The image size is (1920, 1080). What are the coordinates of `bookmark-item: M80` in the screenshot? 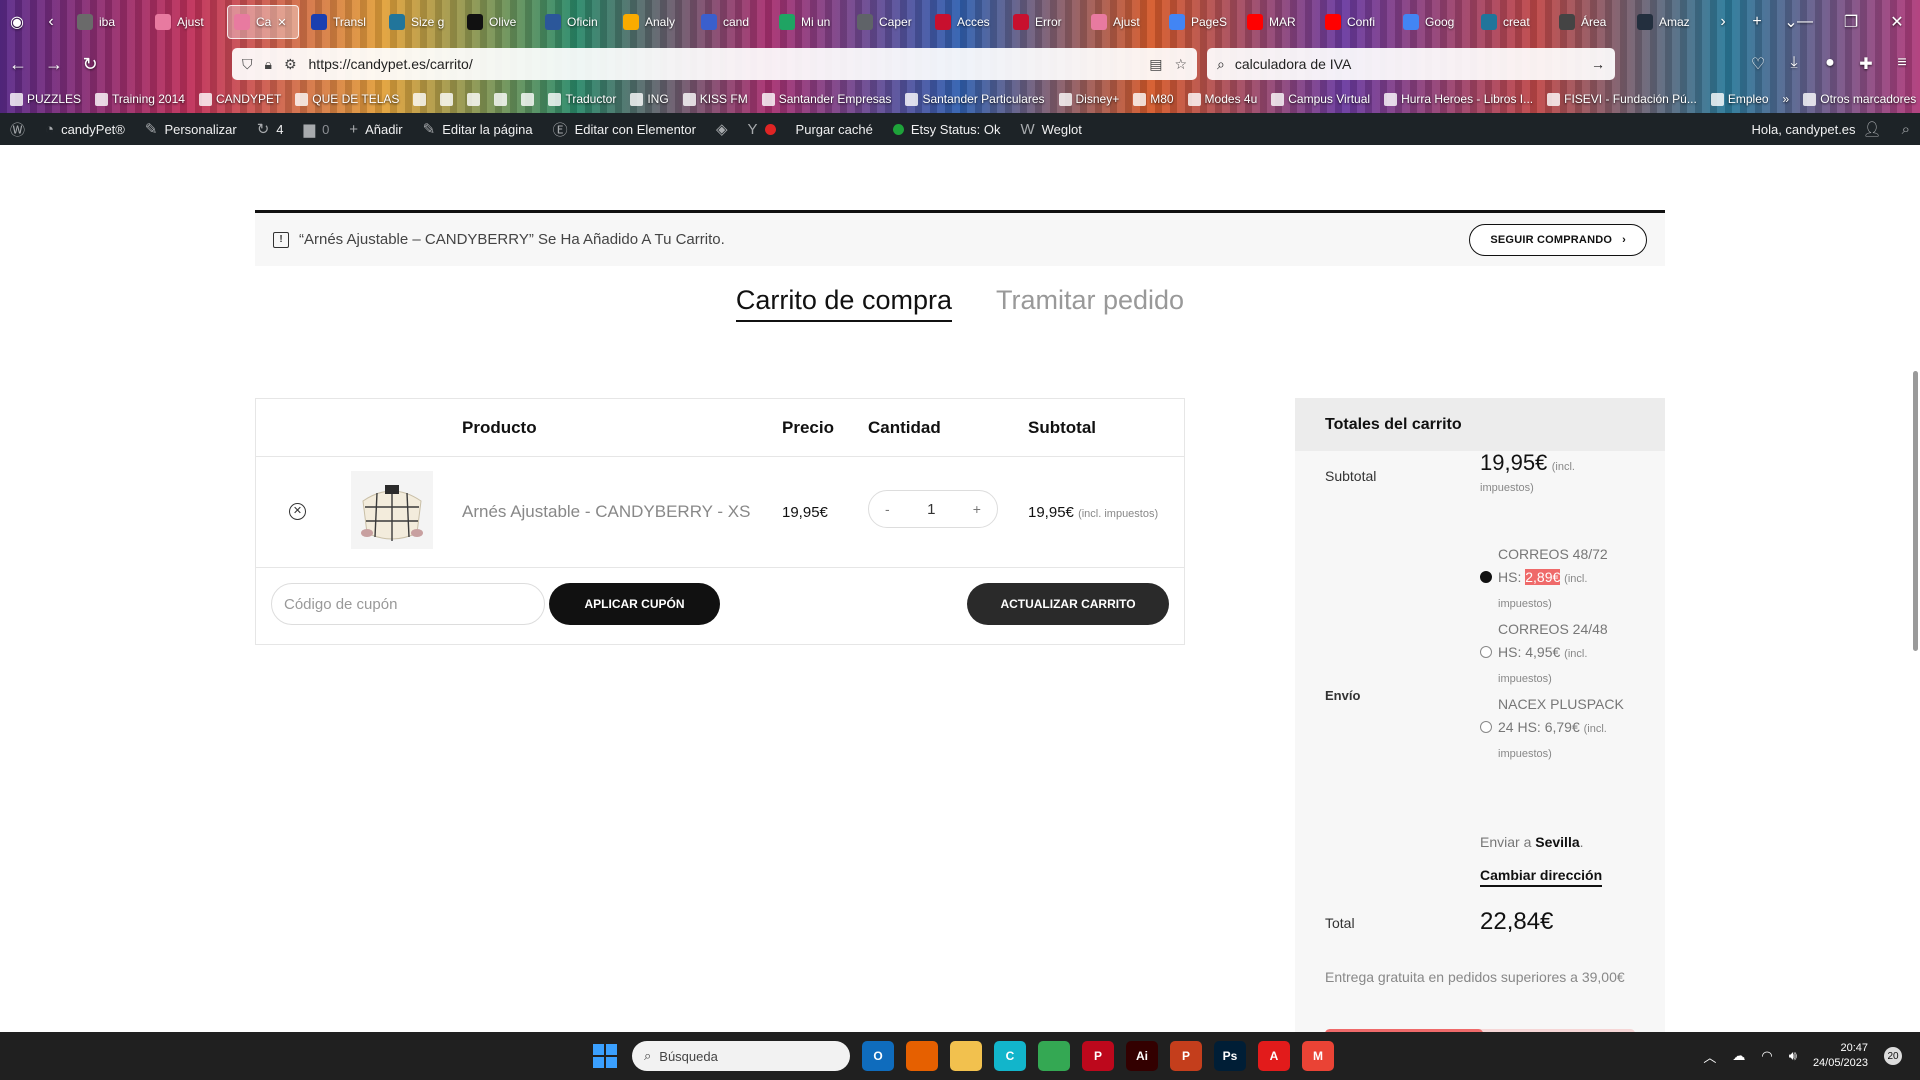 It's located at (1153, 99).